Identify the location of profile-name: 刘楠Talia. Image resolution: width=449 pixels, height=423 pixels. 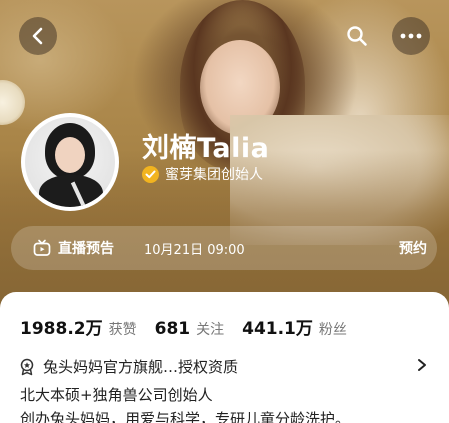
(206, 148).